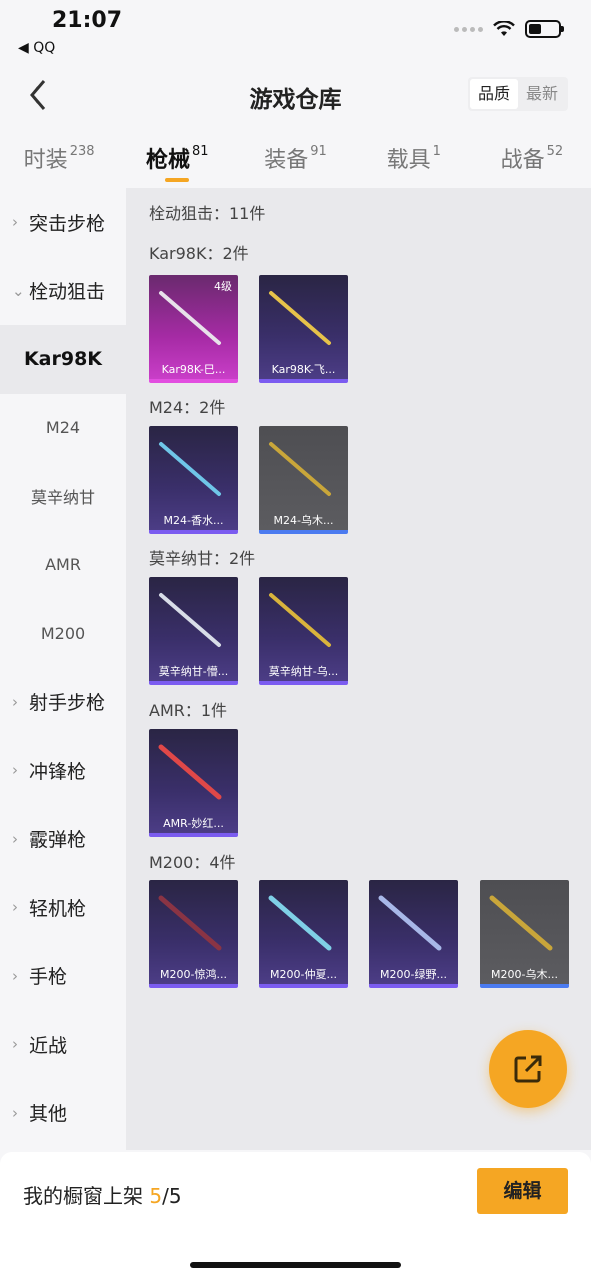  What do you see at coordinates (48, 1114) in the screenshot?
I see `sidebar-item-label: 其他` at bounding box center [48, 1114].